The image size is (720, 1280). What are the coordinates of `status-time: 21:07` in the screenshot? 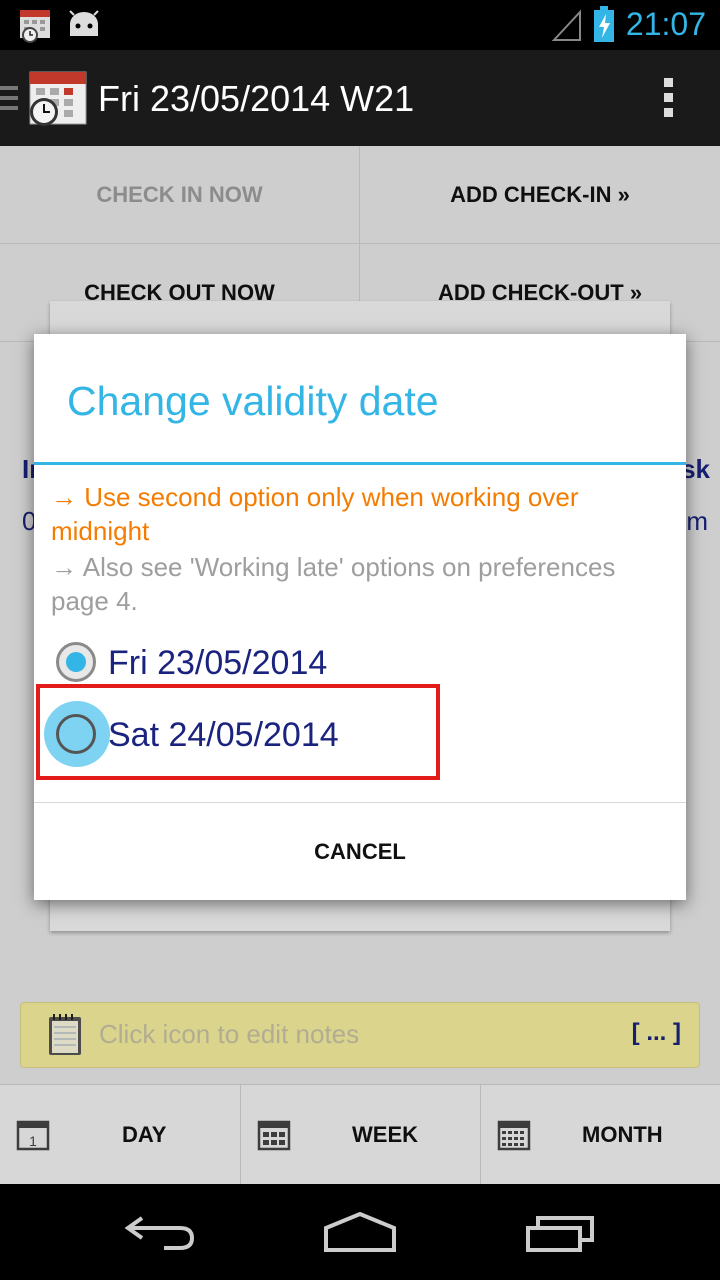 It's located at (665, 24).